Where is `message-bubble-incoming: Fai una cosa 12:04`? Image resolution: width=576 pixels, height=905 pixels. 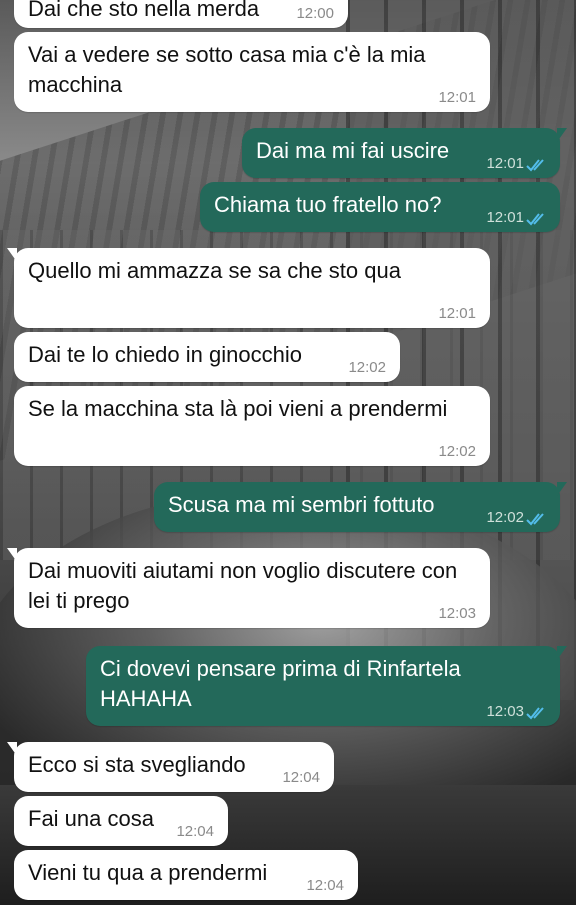 message-bubble-incoming: Fai una cosa 12:04 is located at coordinates (121, 821).